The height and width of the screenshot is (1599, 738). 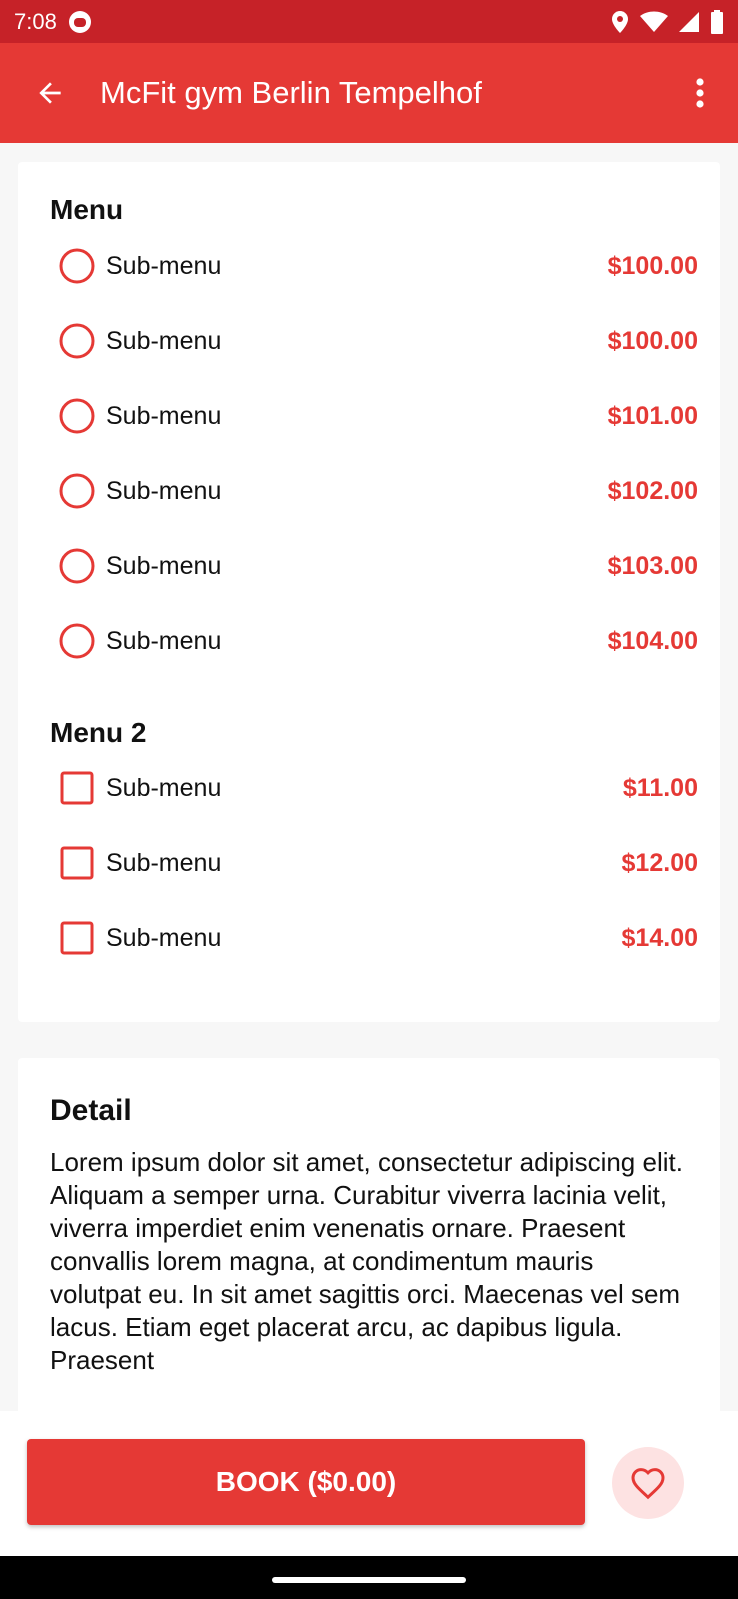 I want to click on status-icons, so click(x=667, y=21).